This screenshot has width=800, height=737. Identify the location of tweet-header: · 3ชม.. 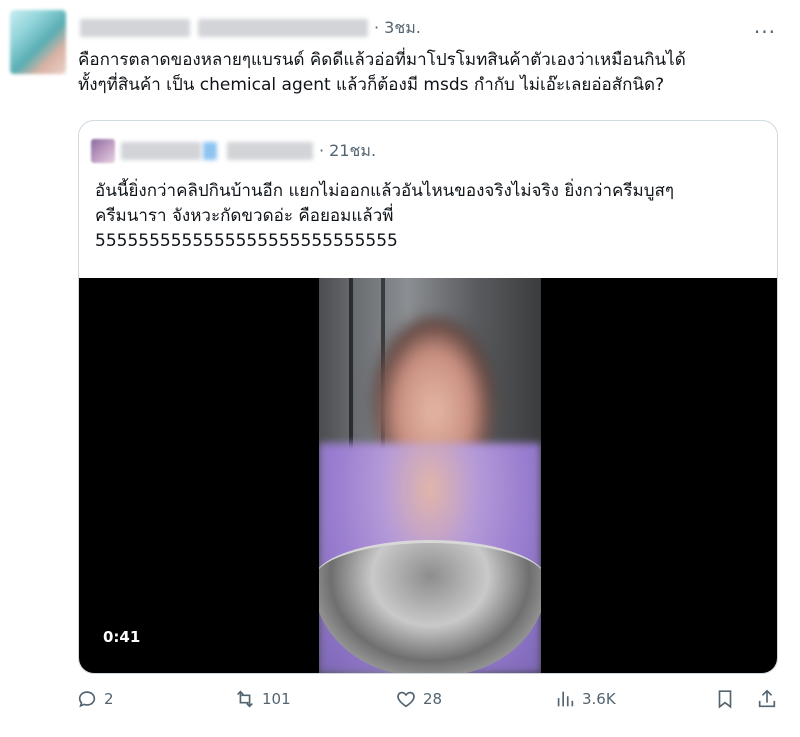
(250, 28).